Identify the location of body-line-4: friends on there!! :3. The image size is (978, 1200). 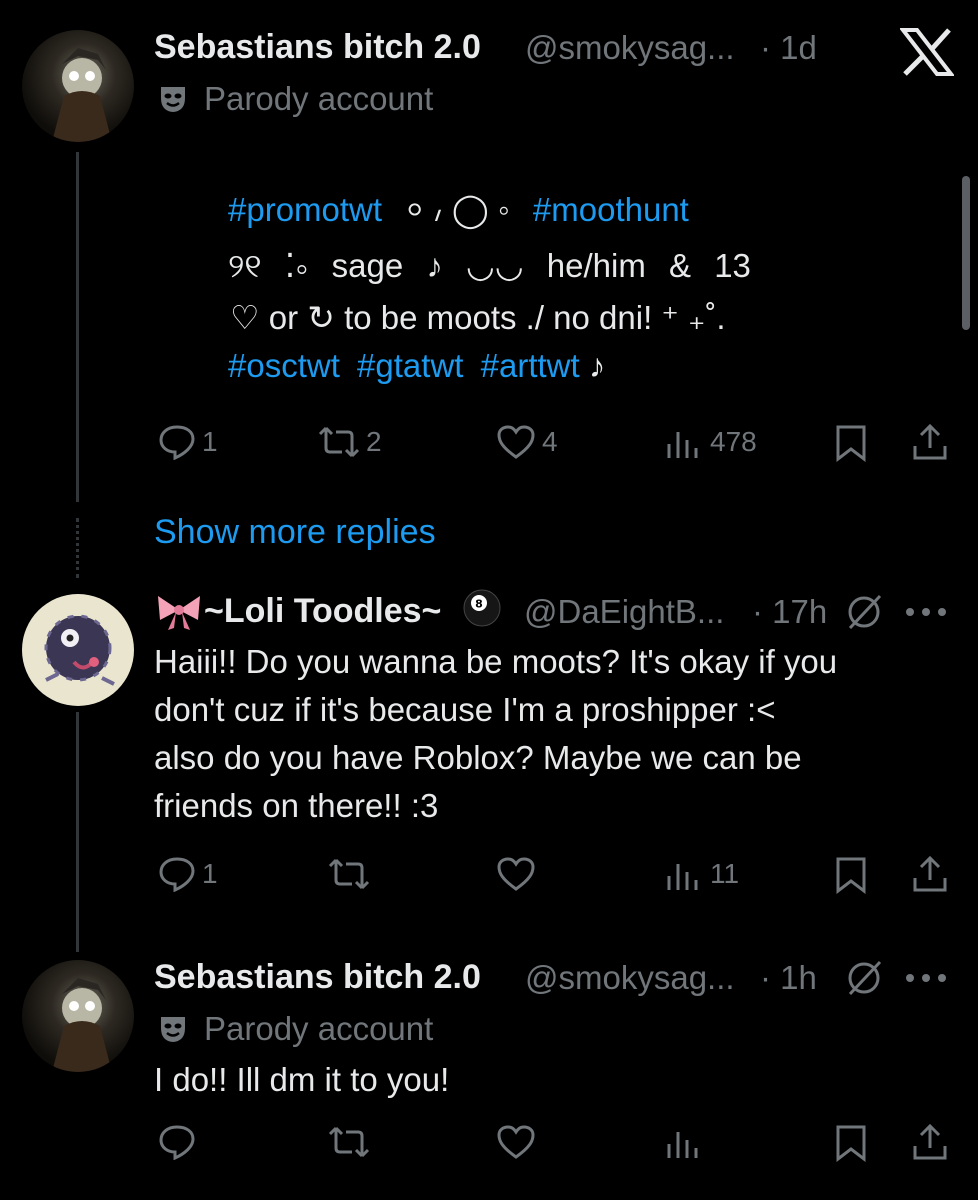
(296, 805).